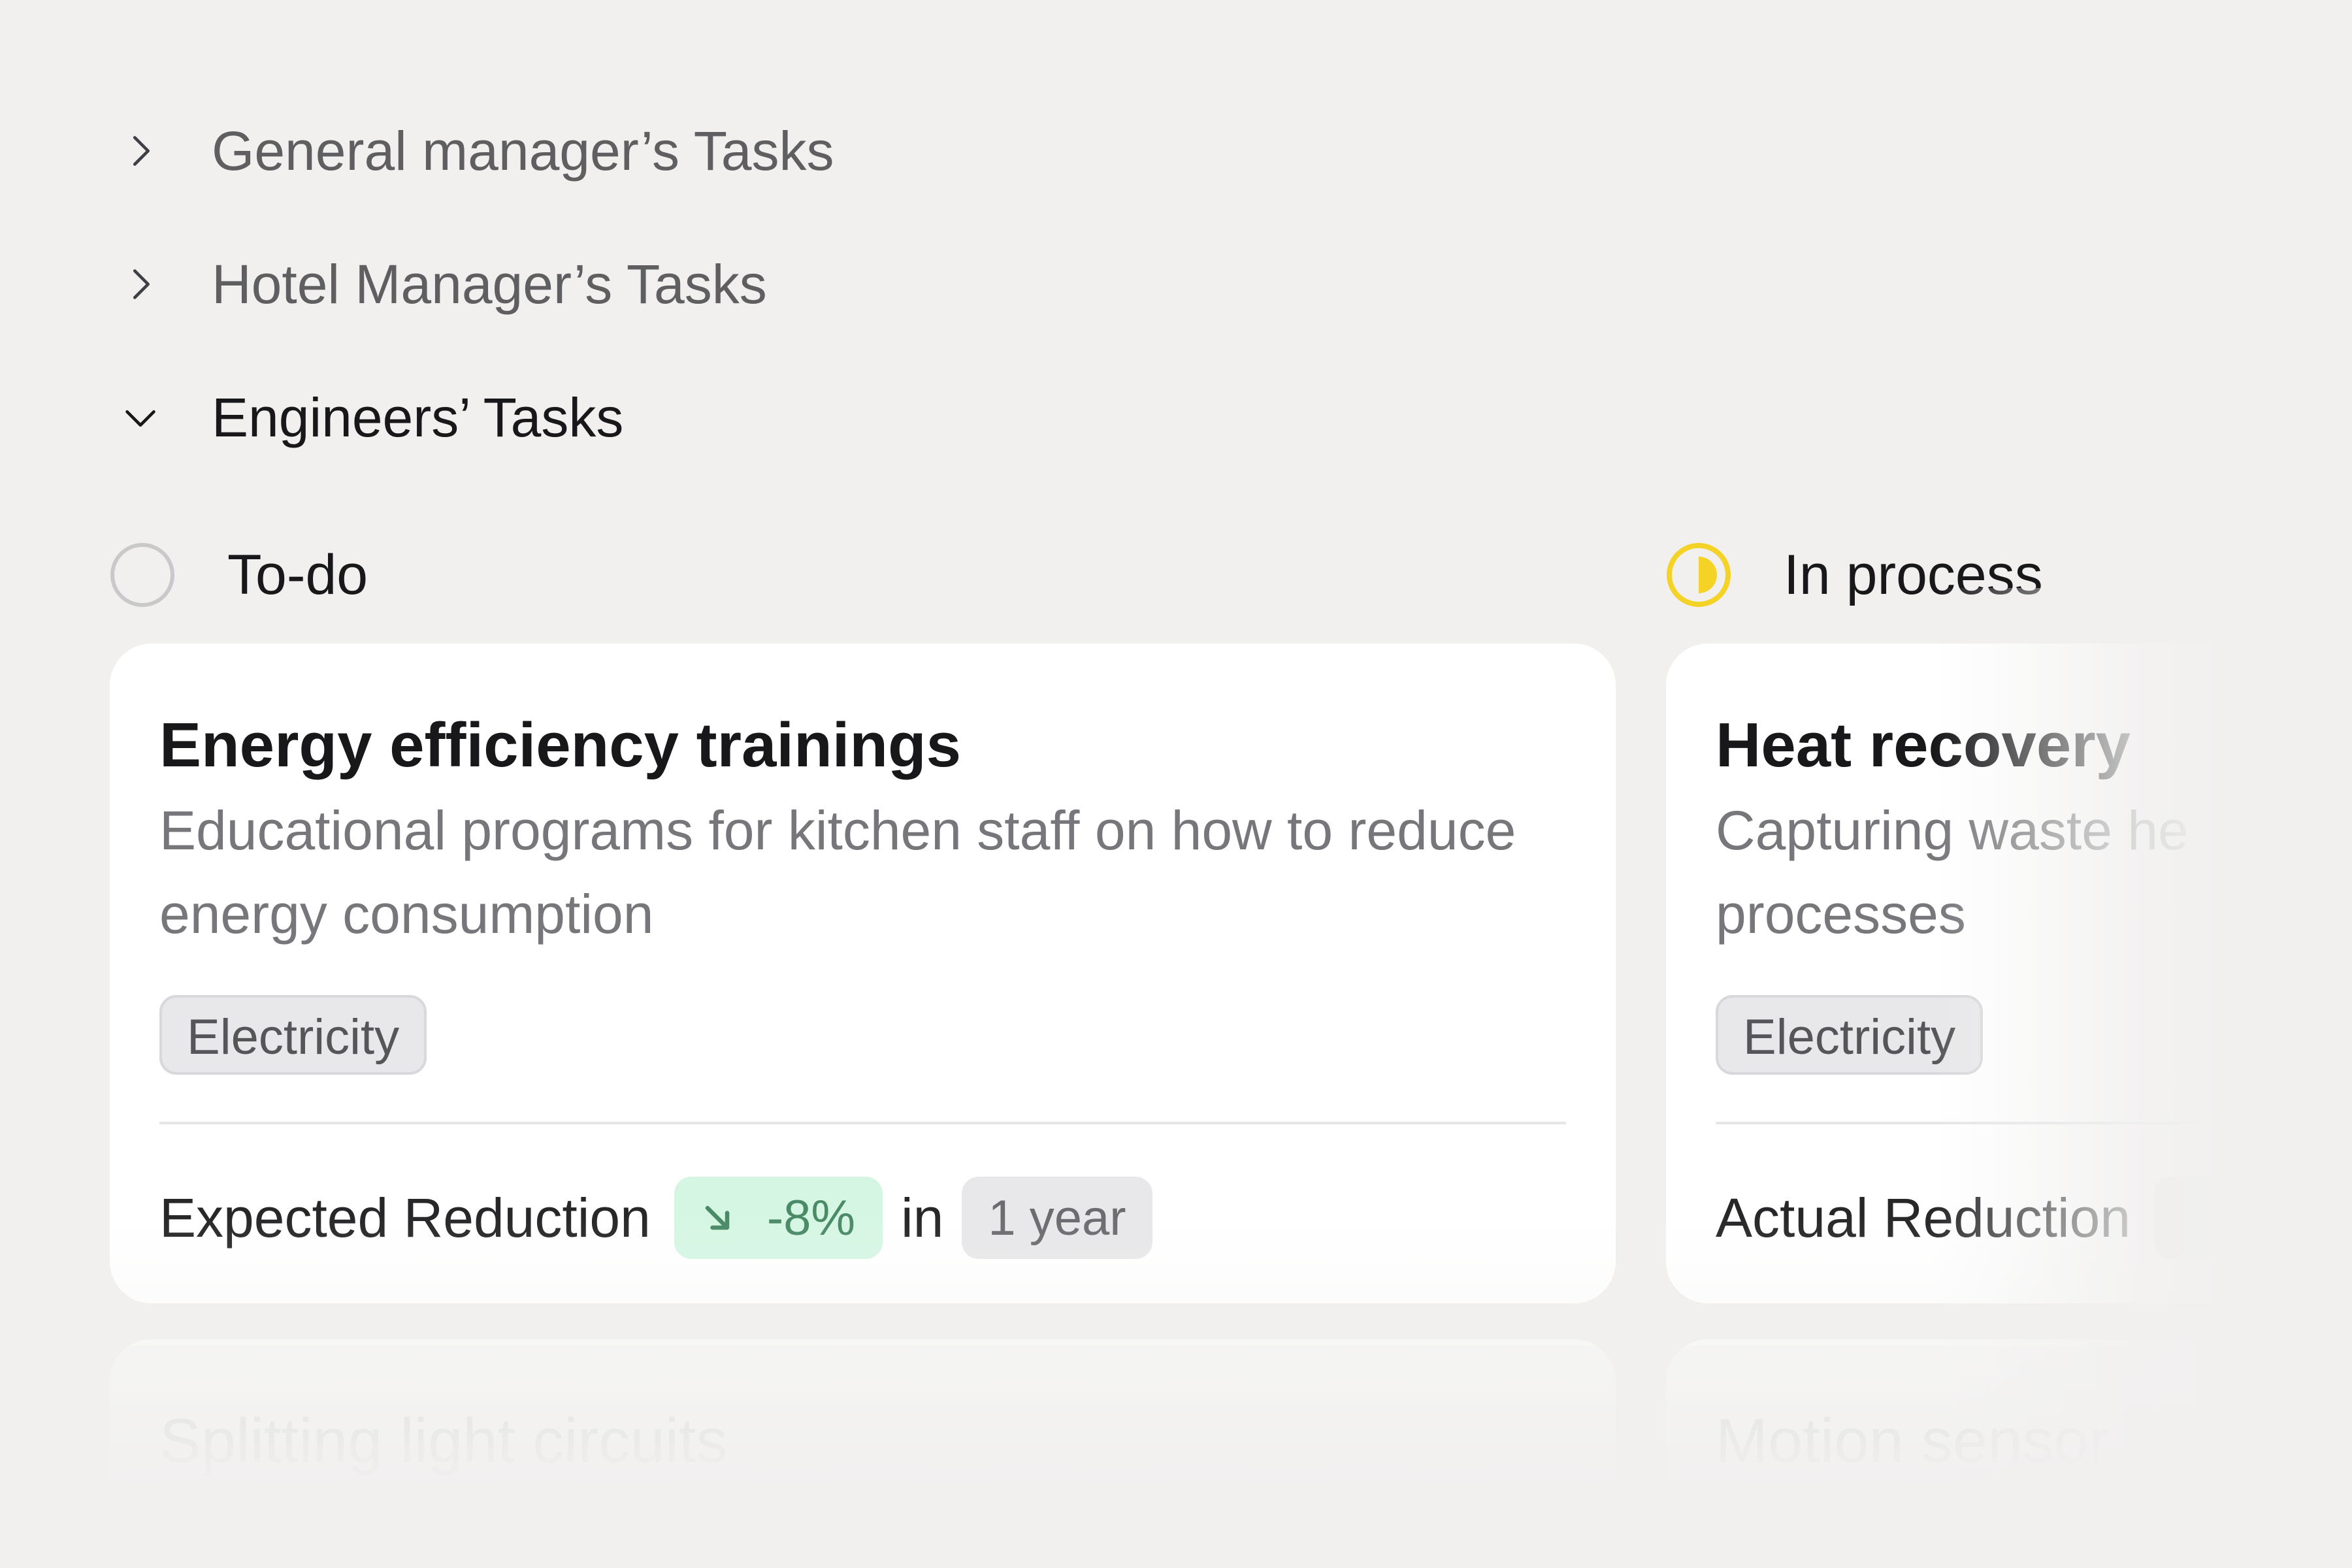 The image size is (2352, 1568). I want to click on section-title: Hotel Manager’s Tasks, so click(489, 284).